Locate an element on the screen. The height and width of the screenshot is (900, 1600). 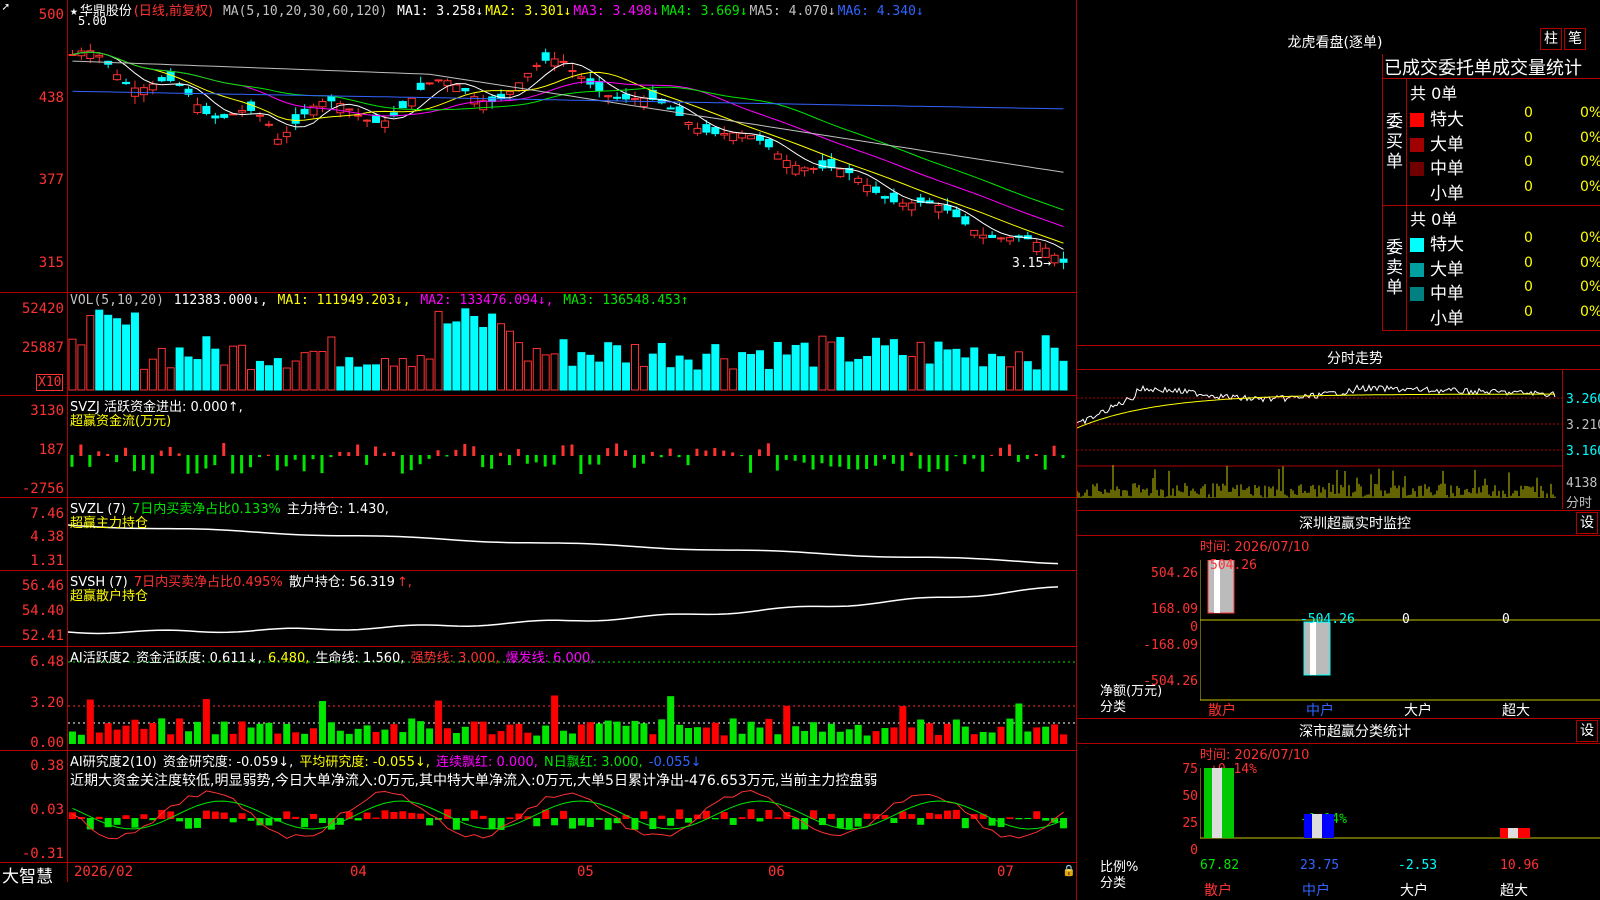
y-tick: 0.03 is located at coordinates (47, 810).